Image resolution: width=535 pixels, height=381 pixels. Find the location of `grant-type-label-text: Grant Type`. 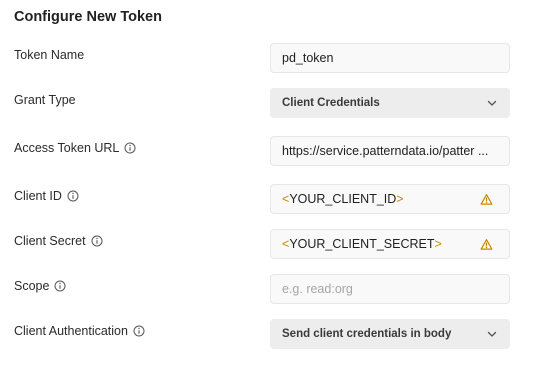

grant-type-label-text: Grant Type is located at coordinates (45, 100).